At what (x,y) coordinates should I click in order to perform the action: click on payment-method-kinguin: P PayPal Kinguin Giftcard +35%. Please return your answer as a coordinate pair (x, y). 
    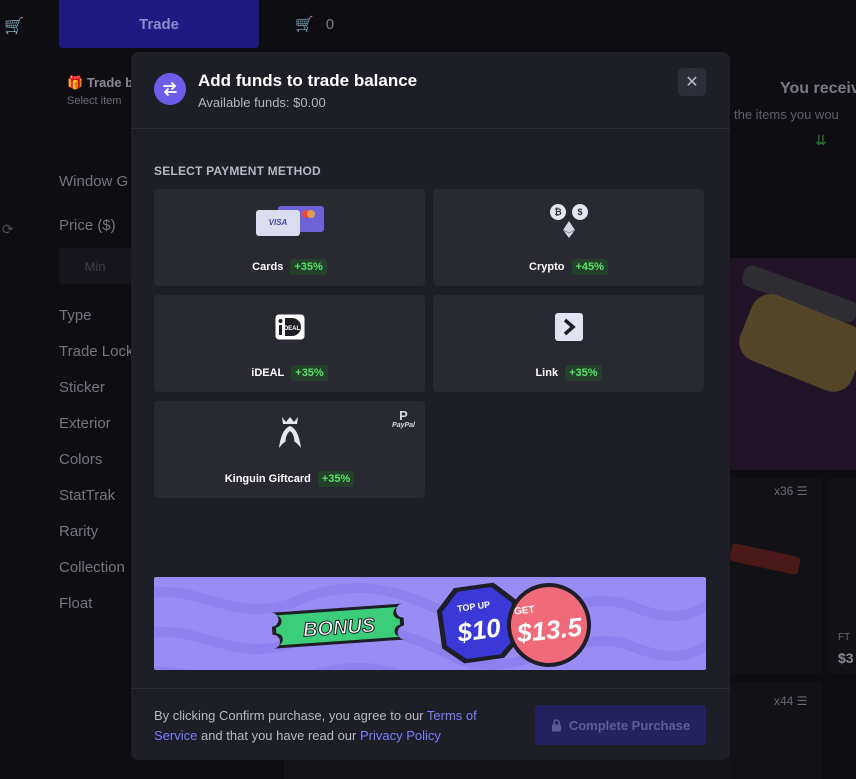
    Looking at the image, I should click on (289, 449).